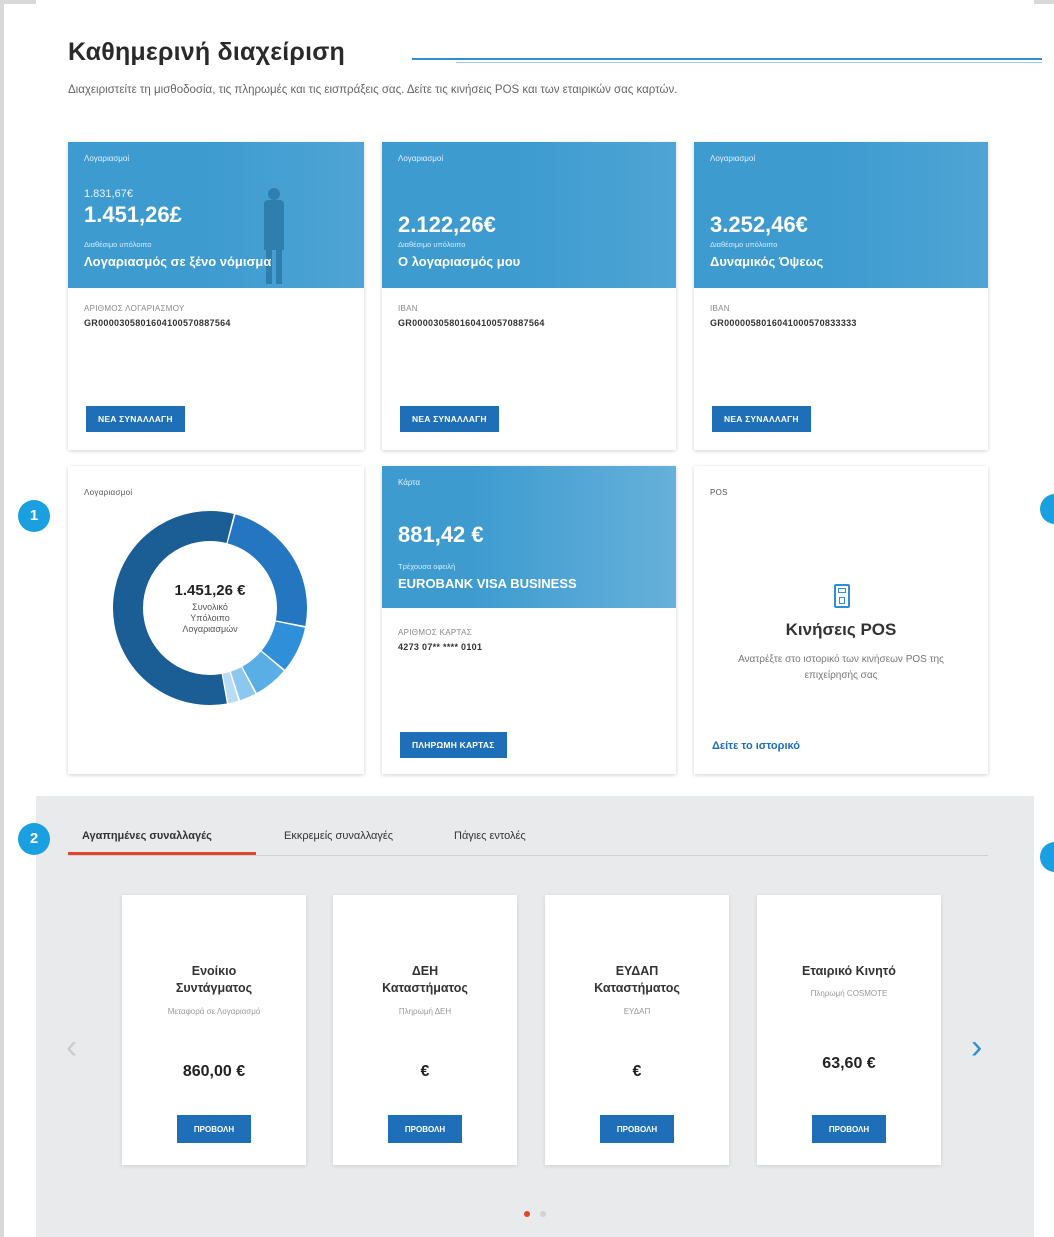  Describe the element at coordinates (471, 323) in the screenshot. I see `iban-value: GR0000305801604100570887564` at that location.